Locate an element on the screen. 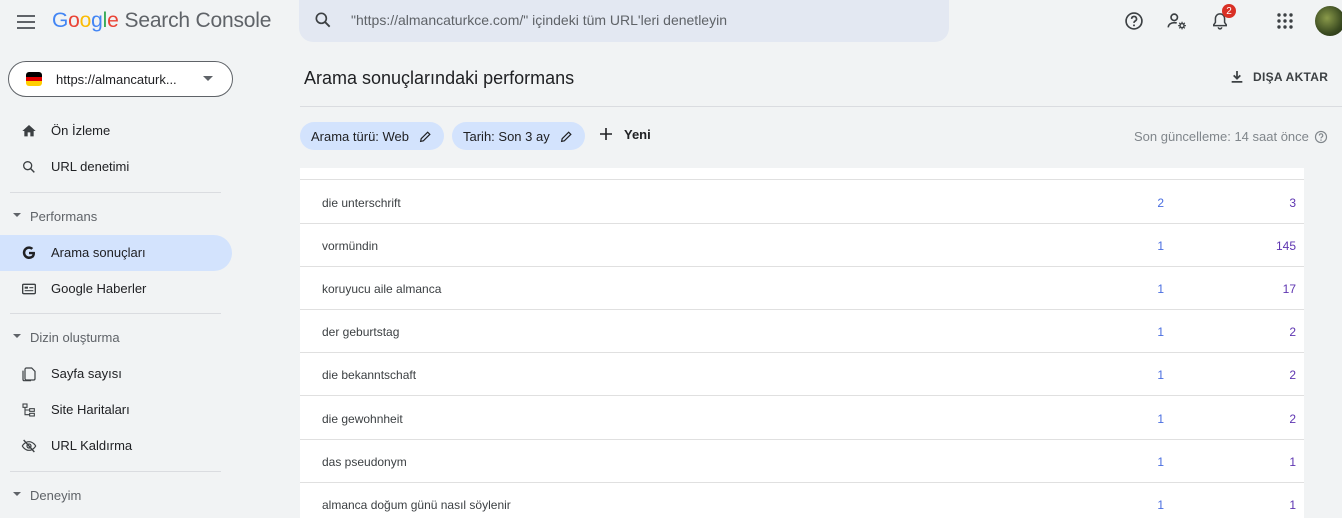 This screenshot has width=1342, height=518. apps-button is located at coordinates (1285, 21).